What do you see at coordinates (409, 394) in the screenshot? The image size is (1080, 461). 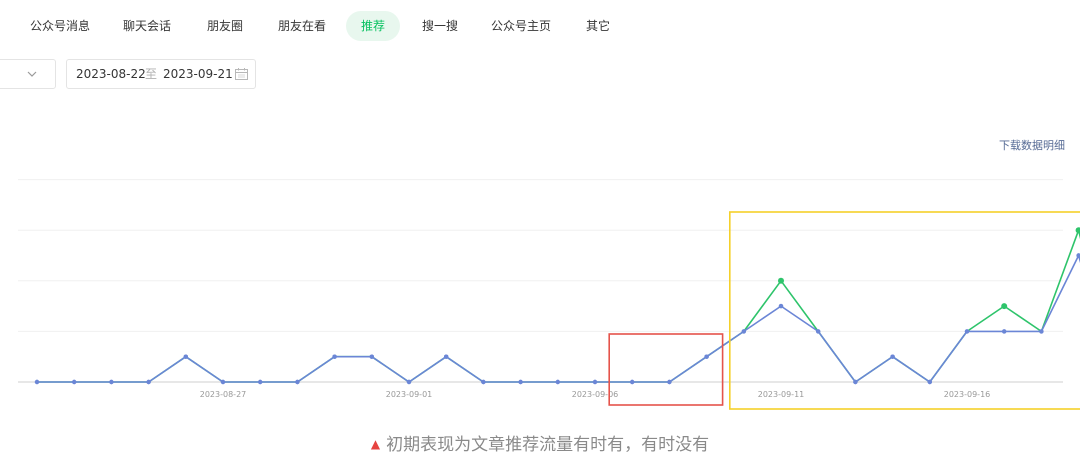 I see `x-tick-label: 2023-09-01` at bounding box center [409, 394].